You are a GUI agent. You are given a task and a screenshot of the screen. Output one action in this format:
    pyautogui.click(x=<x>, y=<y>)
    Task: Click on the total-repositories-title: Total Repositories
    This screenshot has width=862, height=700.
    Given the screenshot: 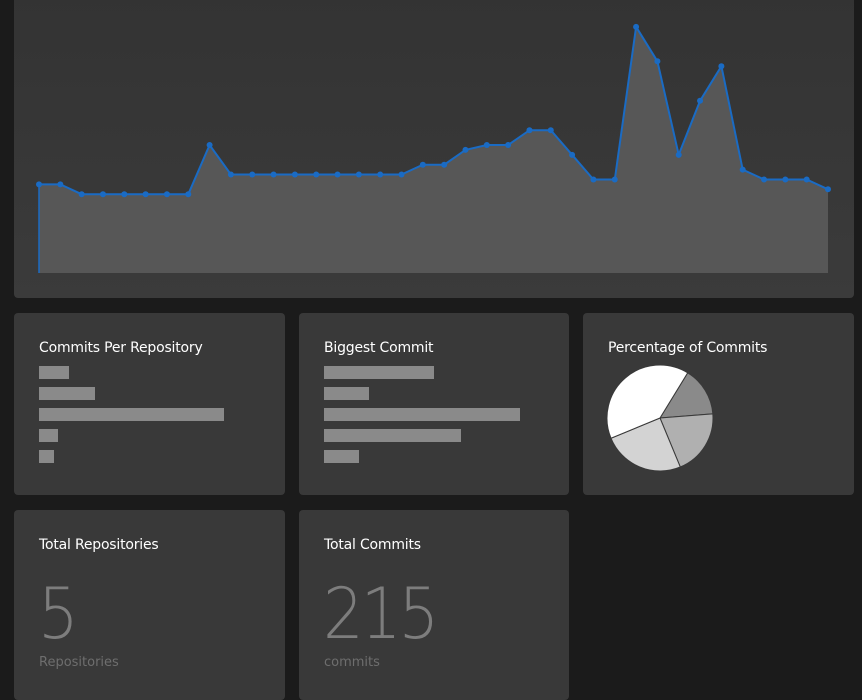 What is the action you would take?
    pyautogui.click(x=99, y=545)
    